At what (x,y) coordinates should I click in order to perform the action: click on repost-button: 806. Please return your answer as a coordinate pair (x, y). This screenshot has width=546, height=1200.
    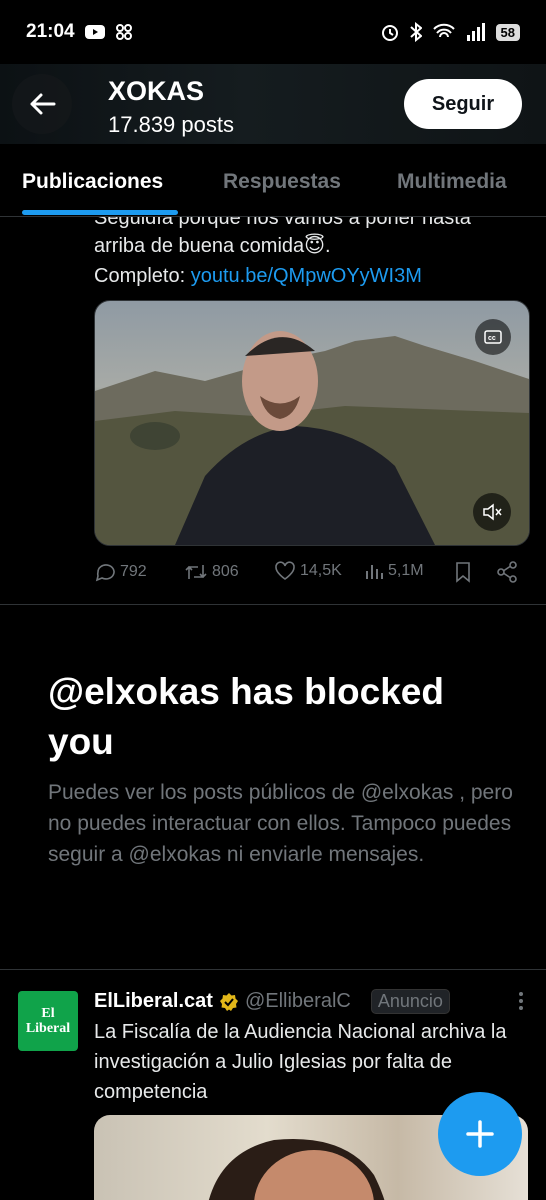
    Looking at the image, I should click on (211, 572).